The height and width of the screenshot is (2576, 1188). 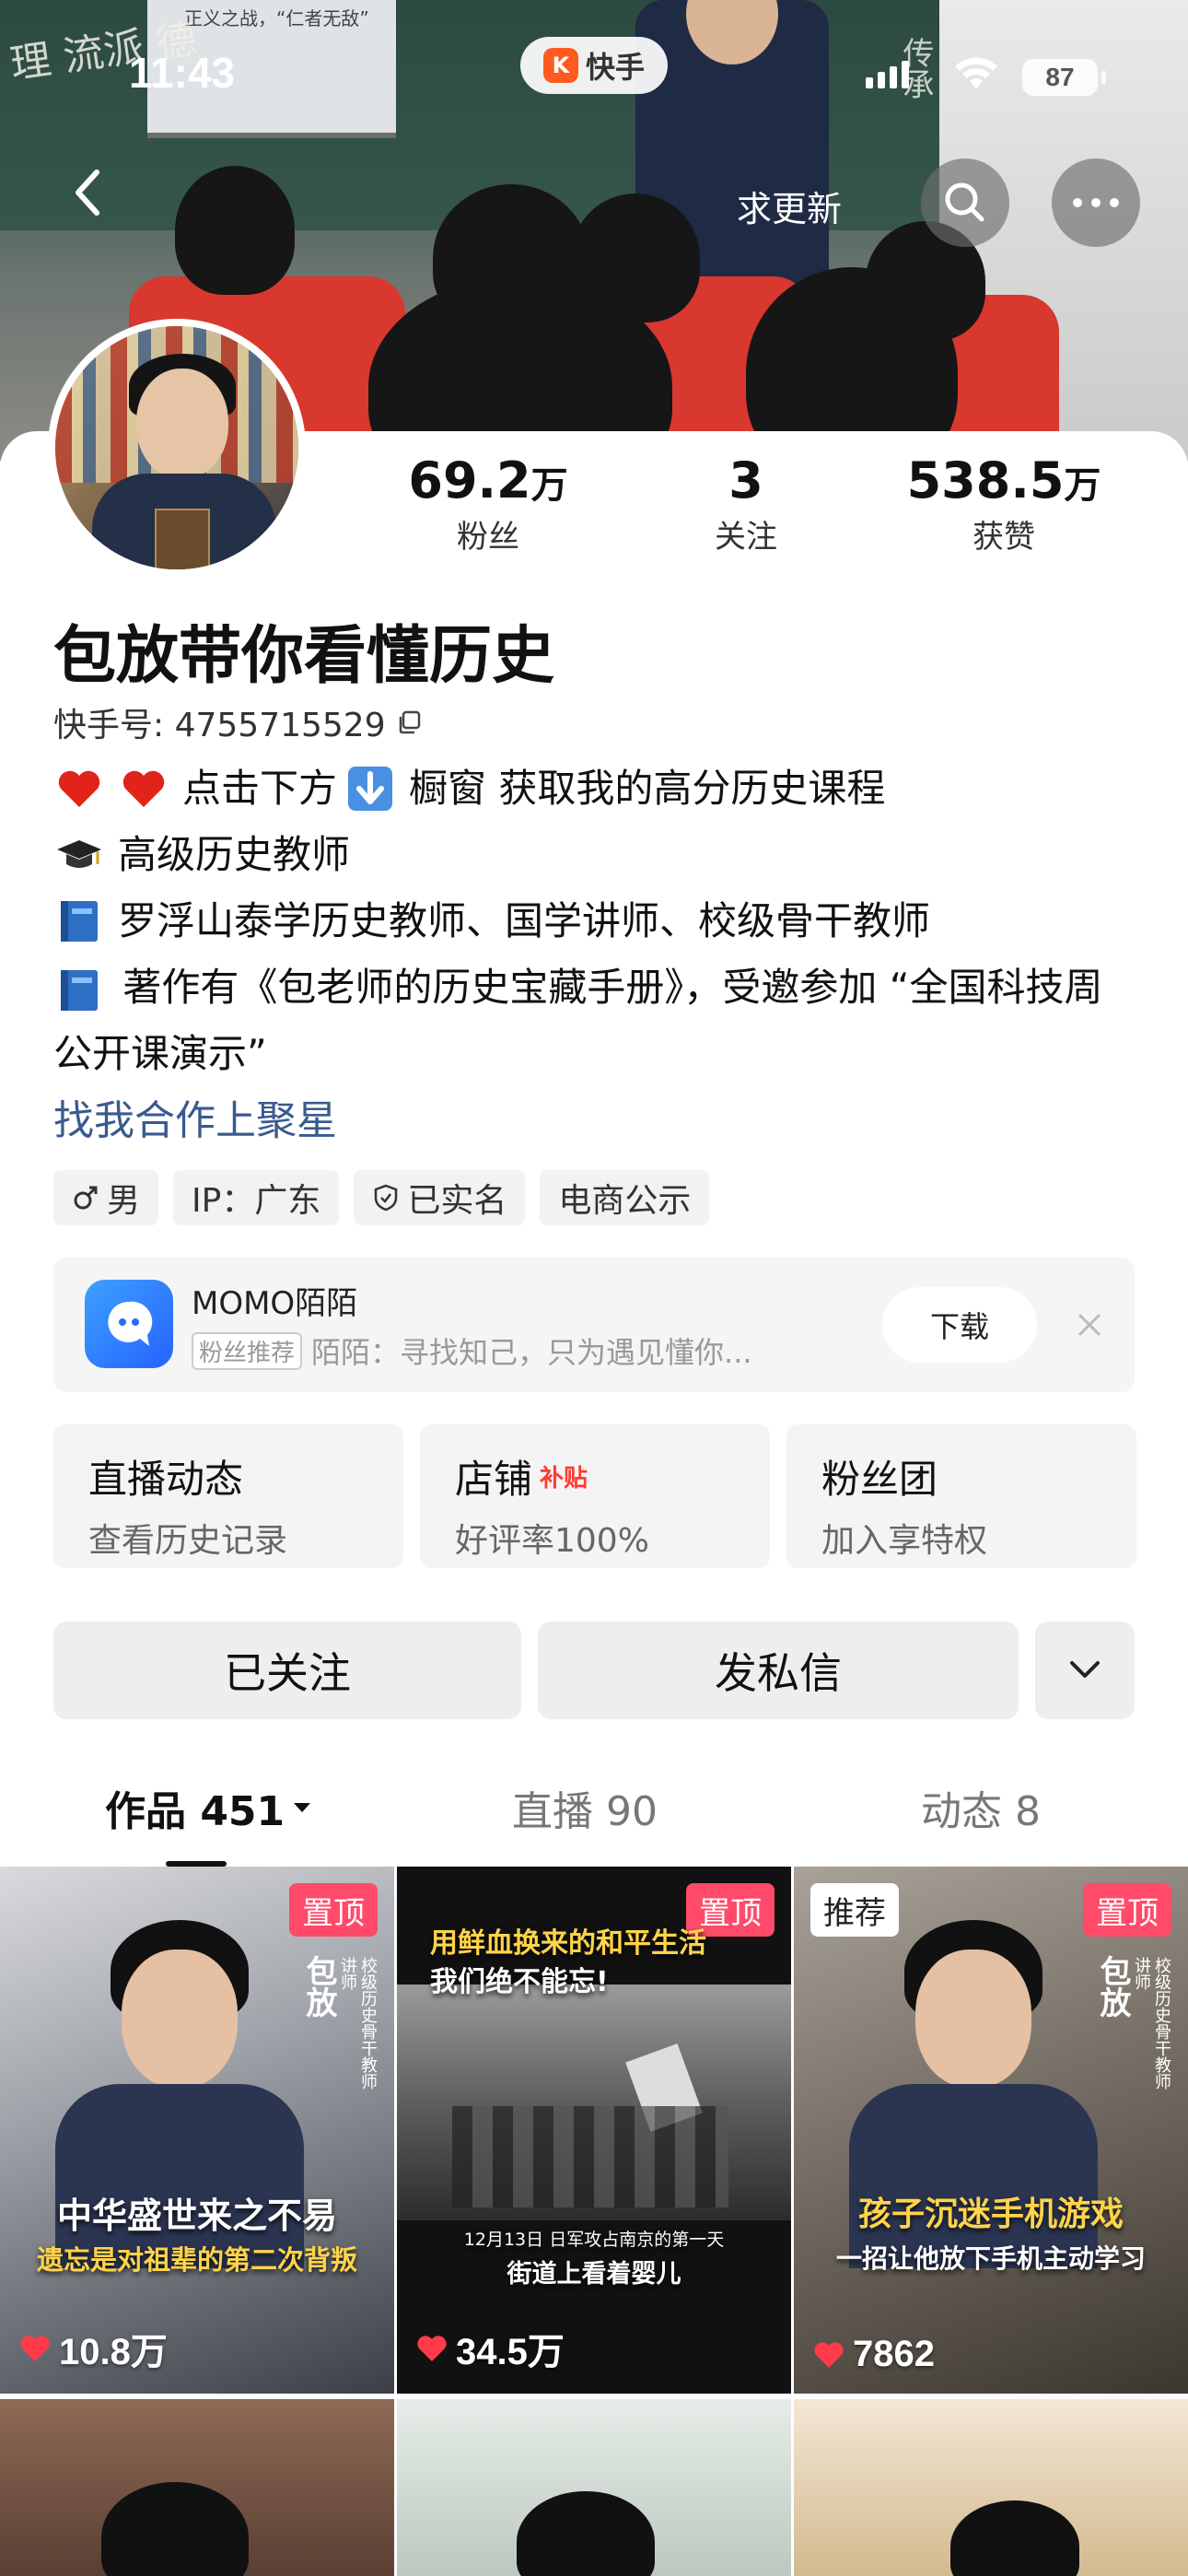 I want to click on cellular-signal-icon, so click(x=887, y=74).